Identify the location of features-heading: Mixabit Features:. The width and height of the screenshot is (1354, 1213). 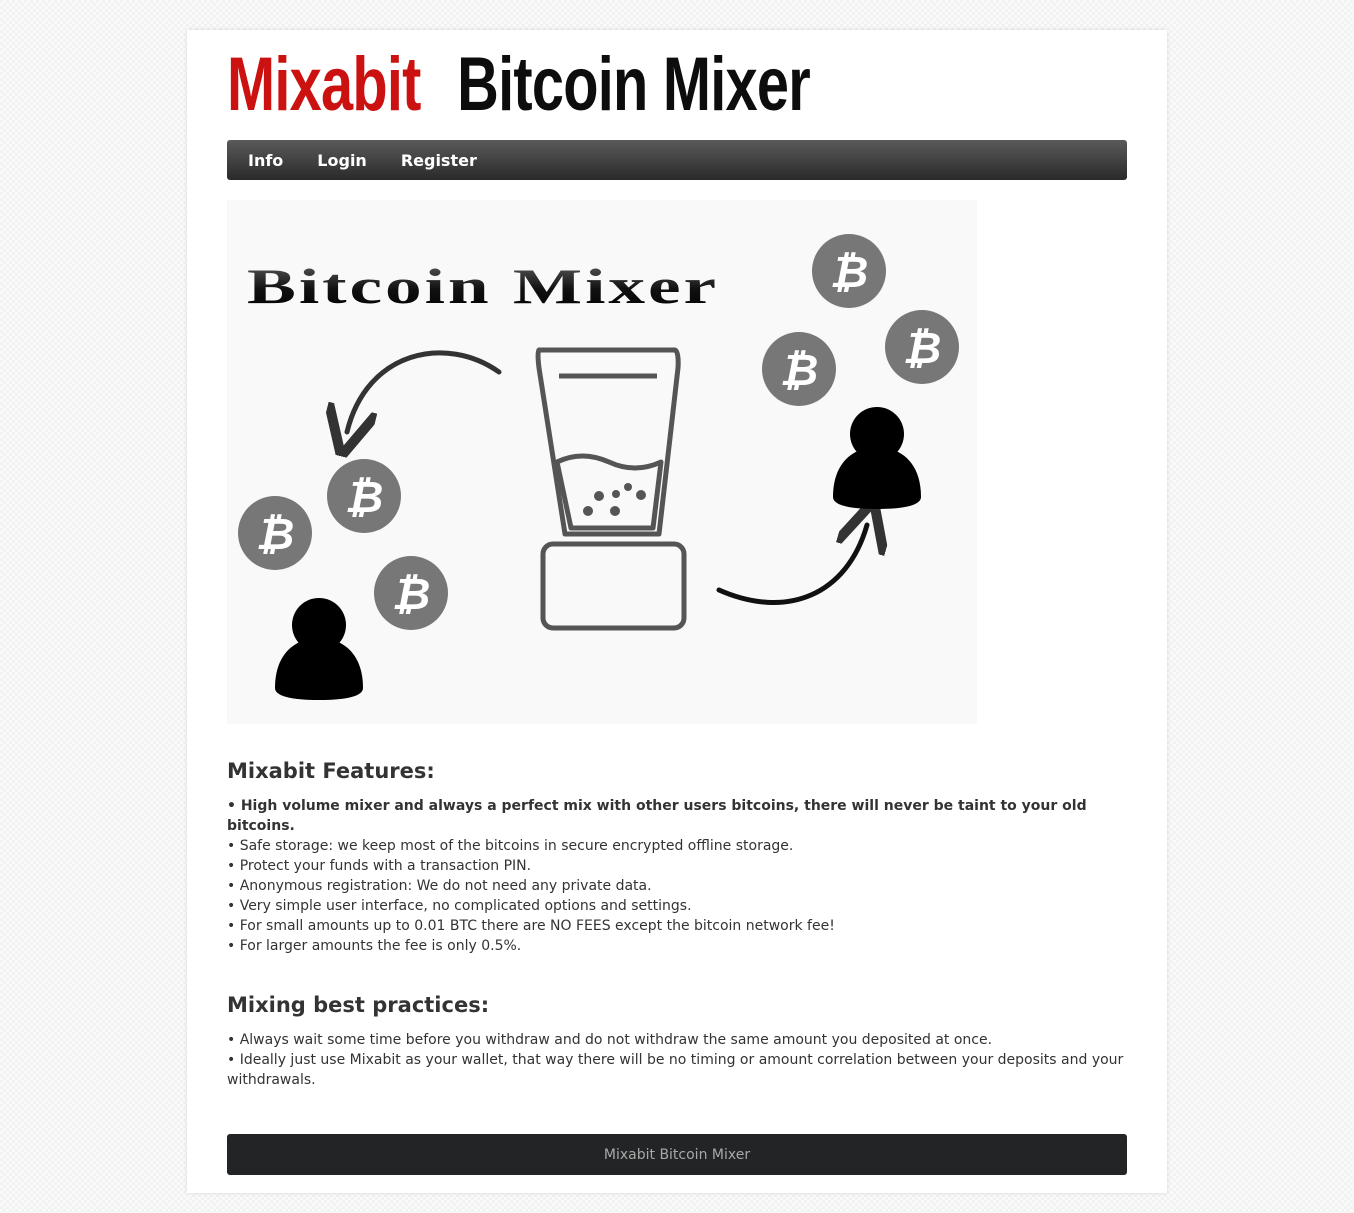
(331, 771).